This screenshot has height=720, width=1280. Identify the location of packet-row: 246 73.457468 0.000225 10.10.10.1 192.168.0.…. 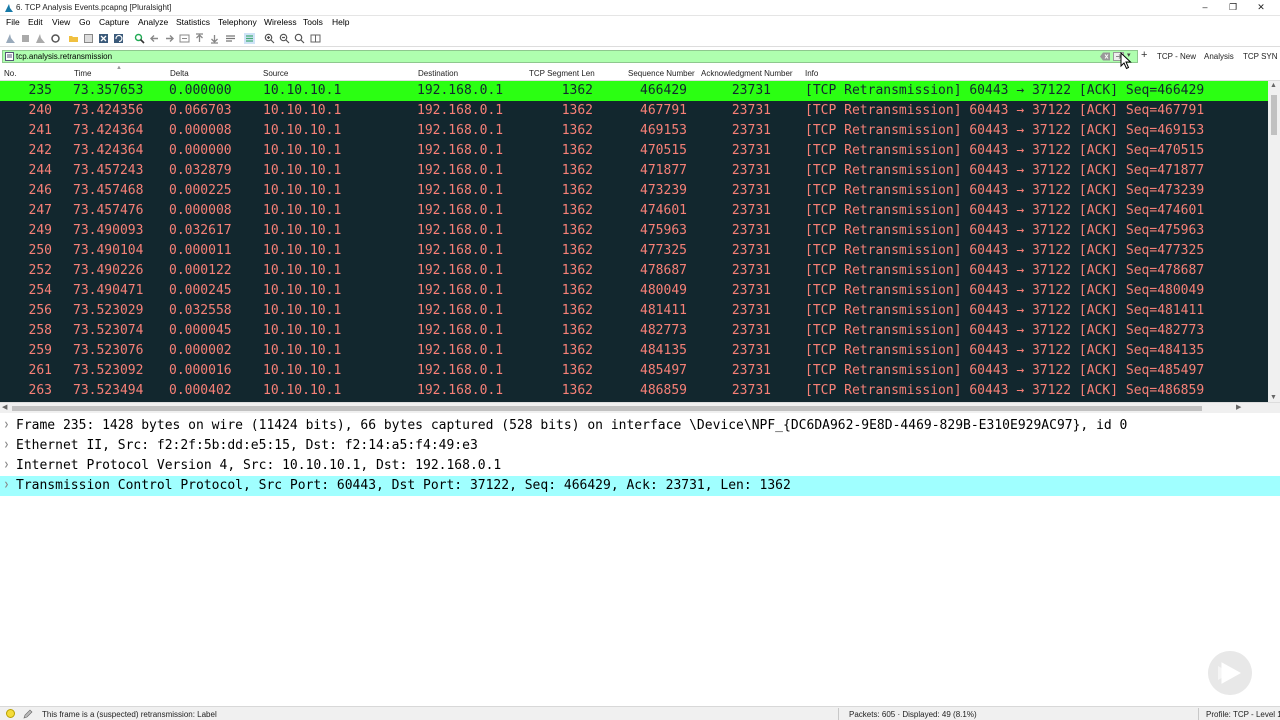
(634, 191).